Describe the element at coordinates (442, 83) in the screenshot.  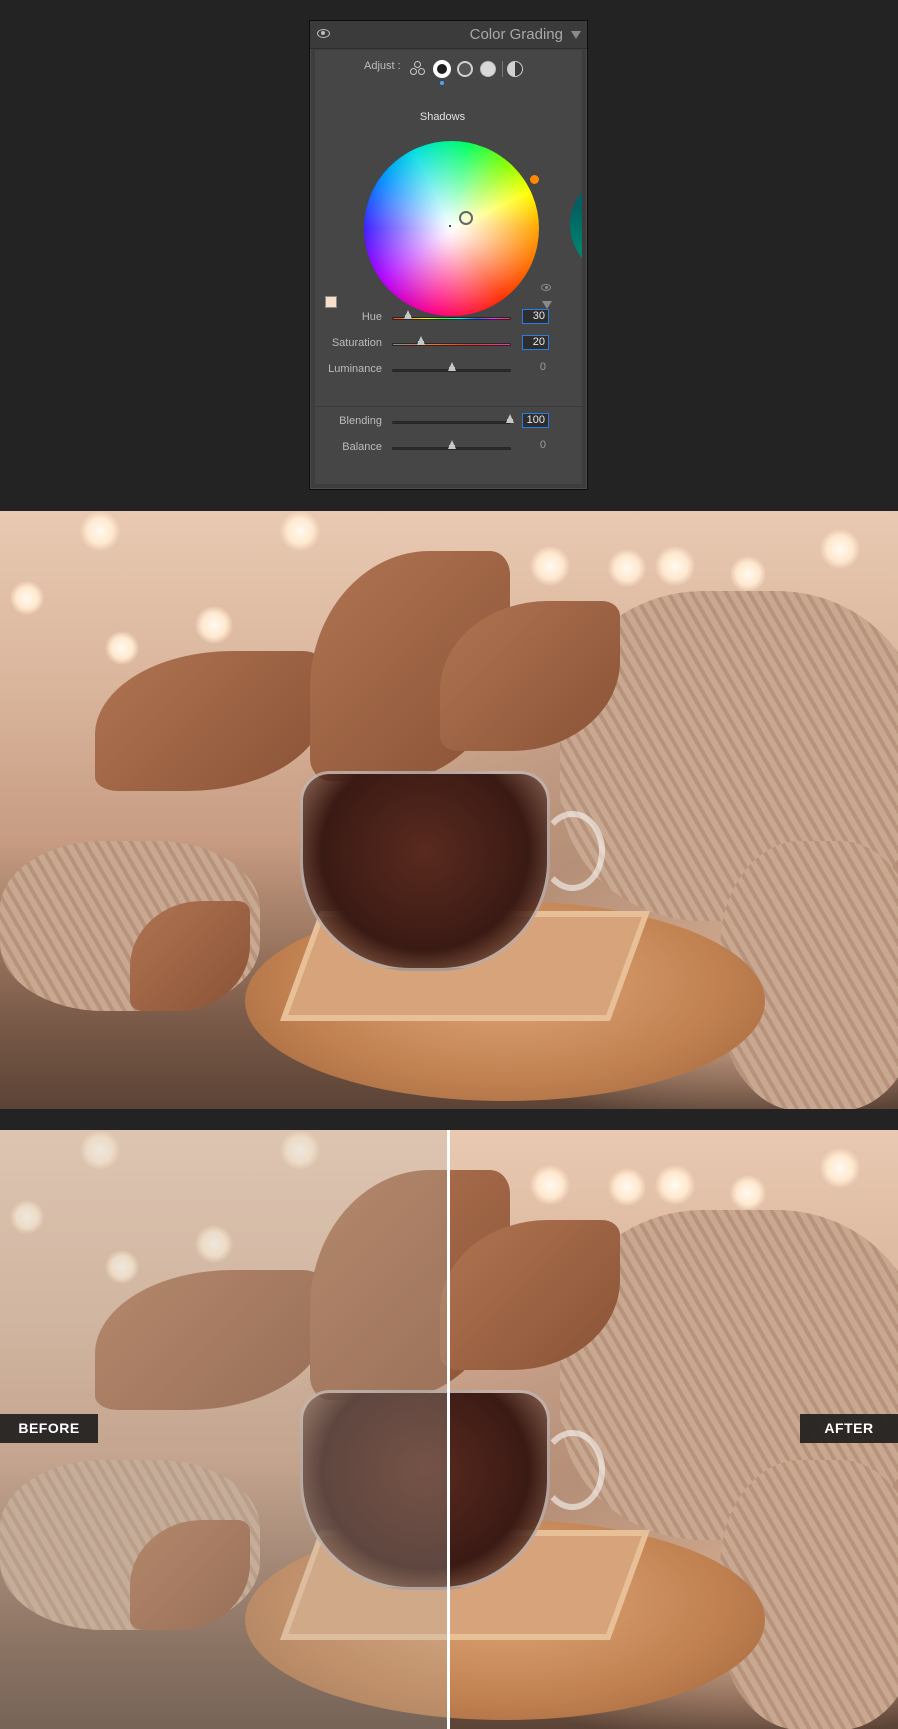
I see `selected-mode-indicator` at that location.